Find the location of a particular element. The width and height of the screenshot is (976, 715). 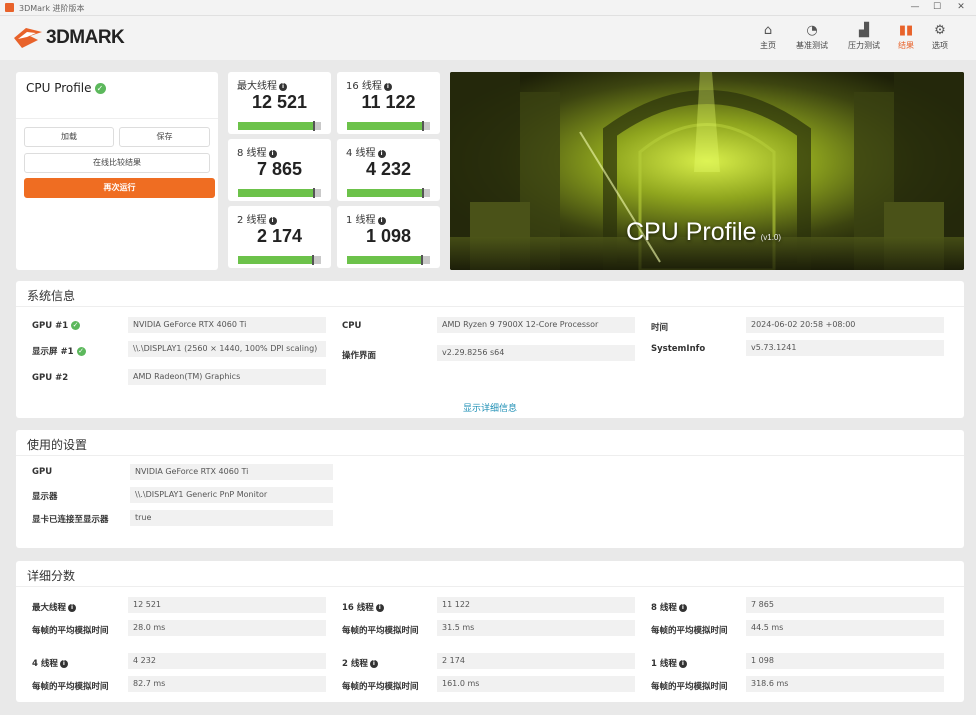

logo: 3DMARK is located at coordinates (77, 38).